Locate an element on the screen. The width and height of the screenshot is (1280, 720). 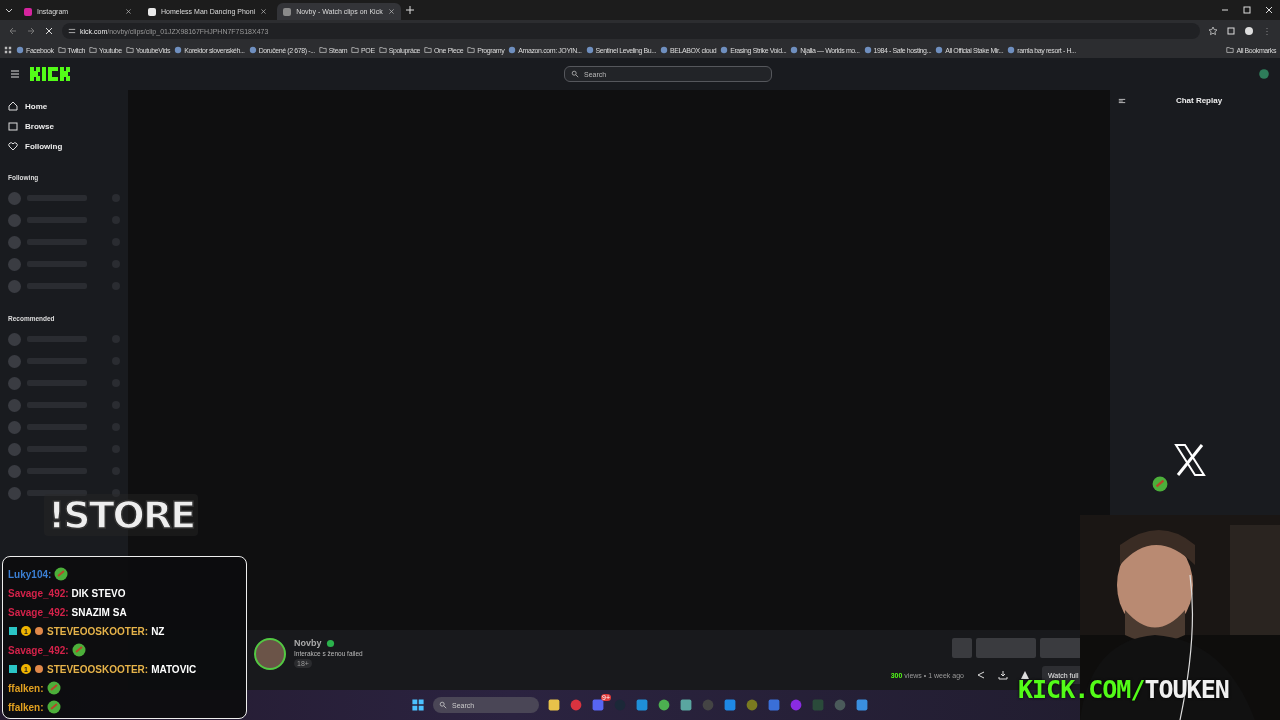
browse-icon is located at coordinates (13, 126).